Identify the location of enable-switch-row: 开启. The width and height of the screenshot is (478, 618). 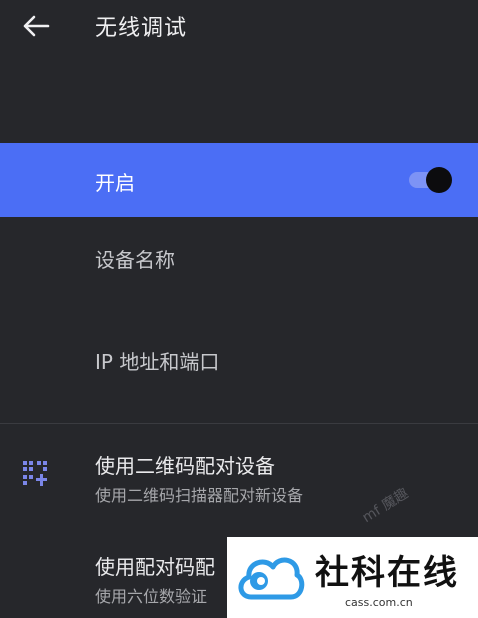
(239, 180).